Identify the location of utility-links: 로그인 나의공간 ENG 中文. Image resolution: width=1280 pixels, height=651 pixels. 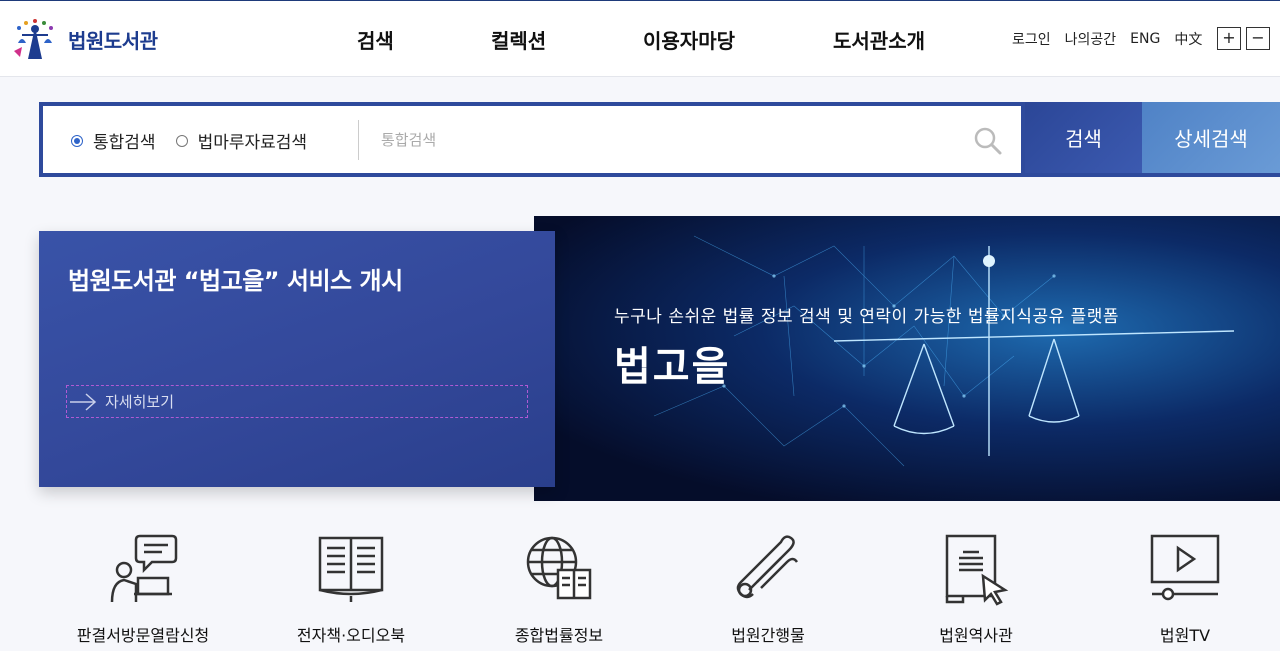
(1114, 39).